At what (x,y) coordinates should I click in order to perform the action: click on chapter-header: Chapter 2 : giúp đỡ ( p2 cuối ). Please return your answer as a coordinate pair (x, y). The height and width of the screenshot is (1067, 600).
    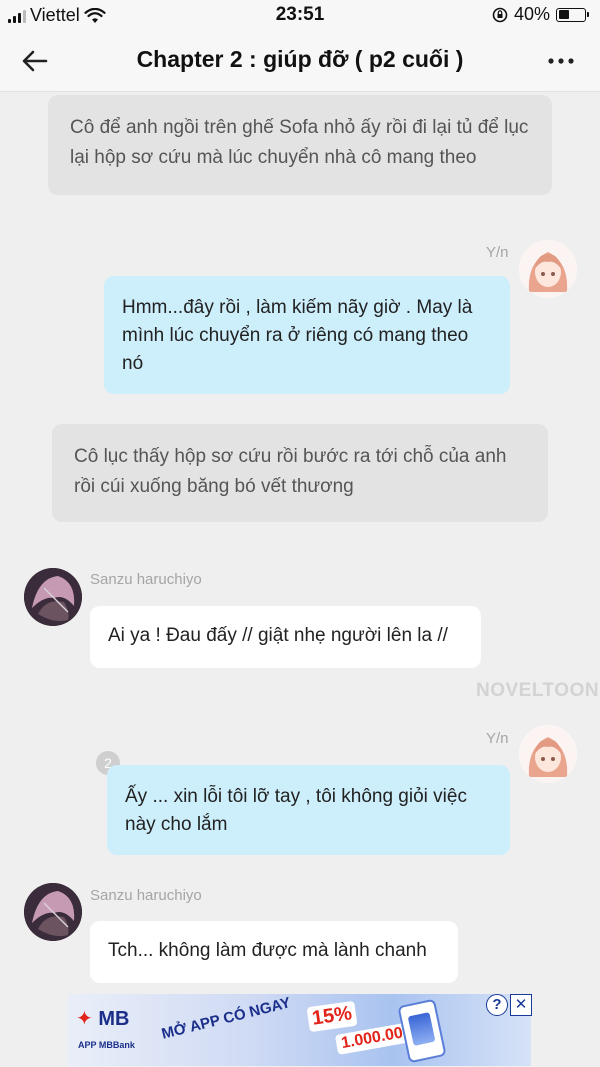
    Looking at the image, I should click on (300, 61).